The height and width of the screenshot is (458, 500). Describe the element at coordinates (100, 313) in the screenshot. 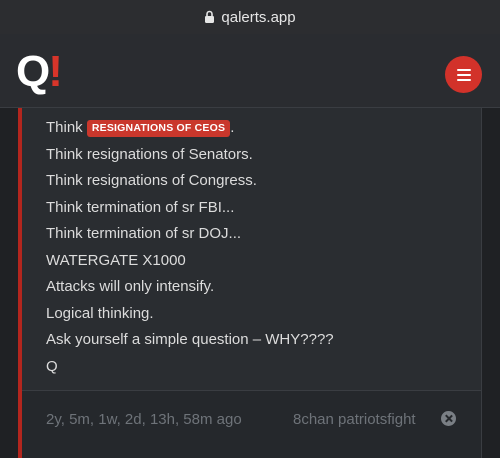

I see `post-line: Logical thinking.` at that location.